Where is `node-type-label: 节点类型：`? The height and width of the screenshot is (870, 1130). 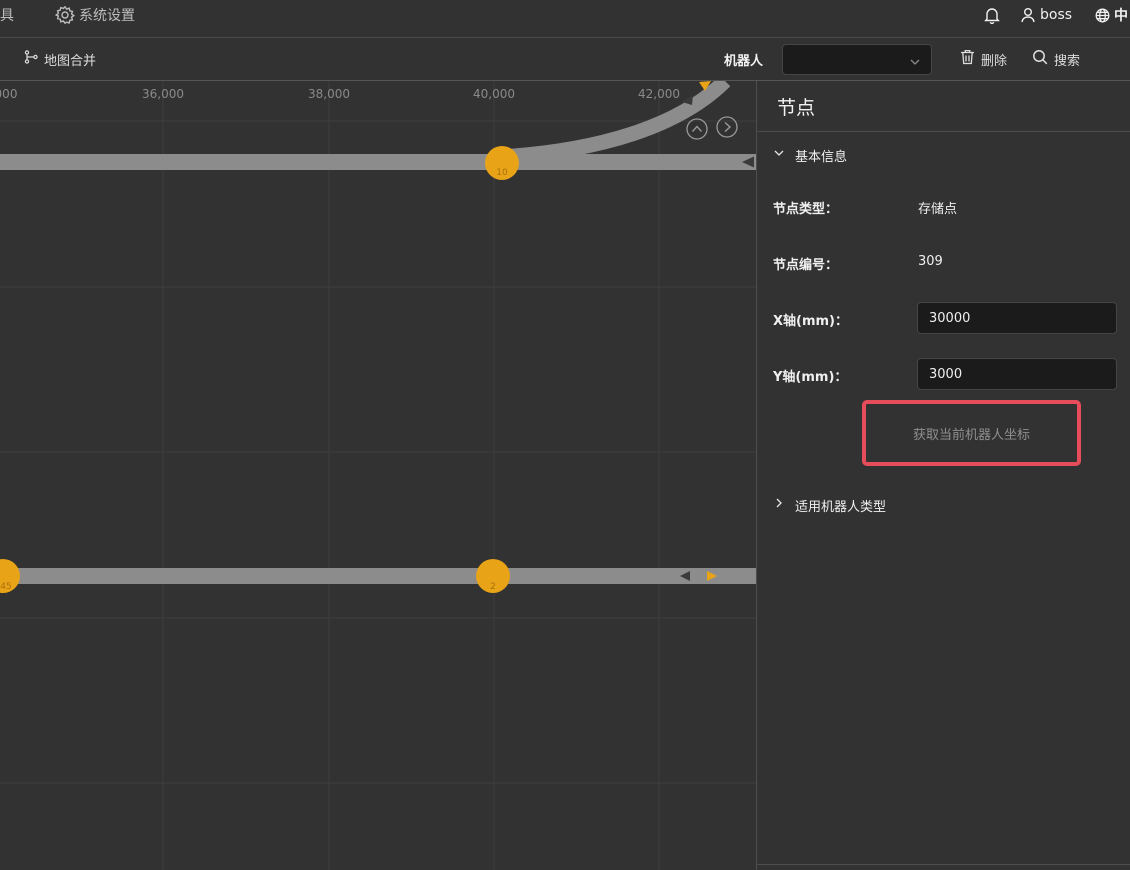 node-type-label: 节点类型： is located at coordinates (806, 209).